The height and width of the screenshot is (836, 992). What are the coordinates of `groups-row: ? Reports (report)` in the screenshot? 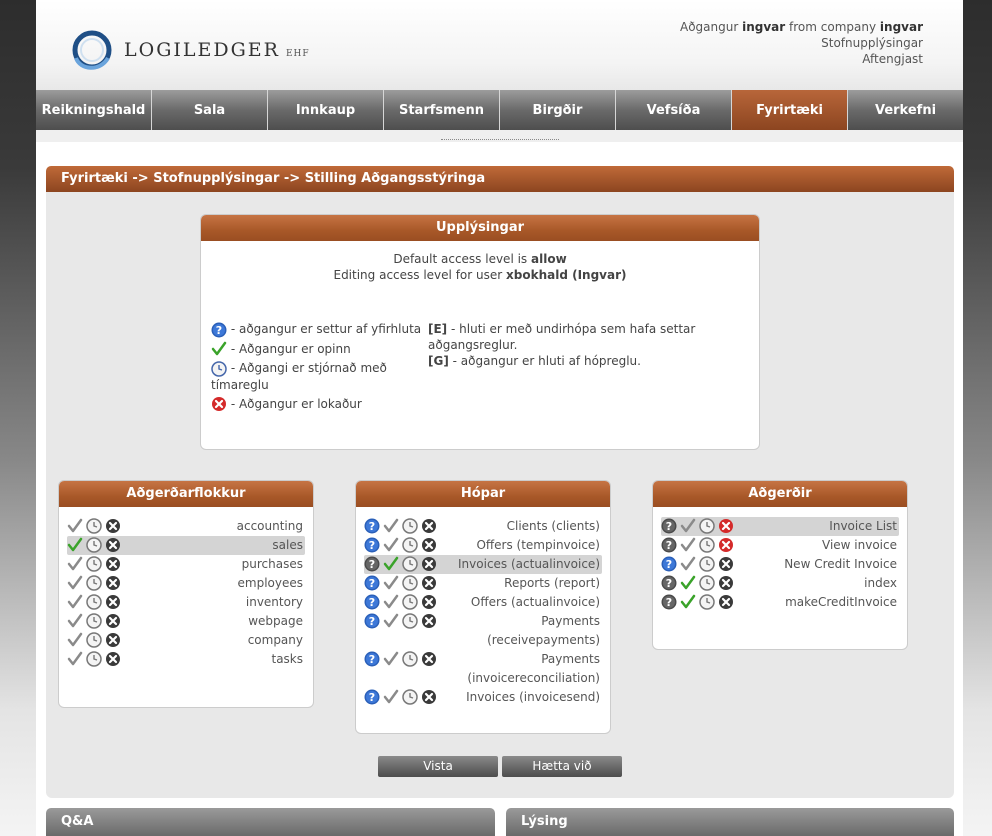 It's located at (483, 583).